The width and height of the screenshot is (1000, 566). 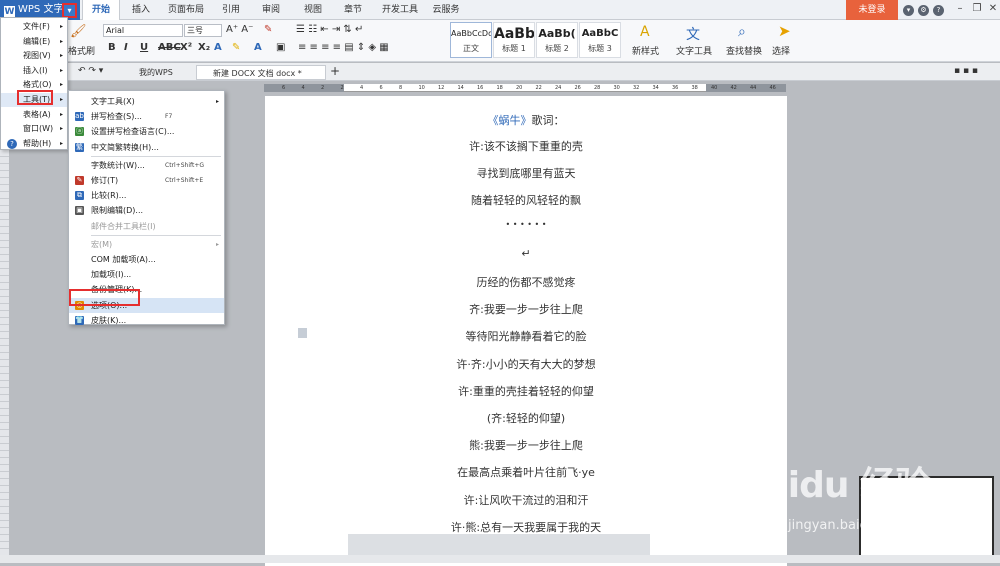 What do you see at coordinates (335, 71) in the screenshot?
I see `new-tab-icon: +` at bounding box center [335, 71].